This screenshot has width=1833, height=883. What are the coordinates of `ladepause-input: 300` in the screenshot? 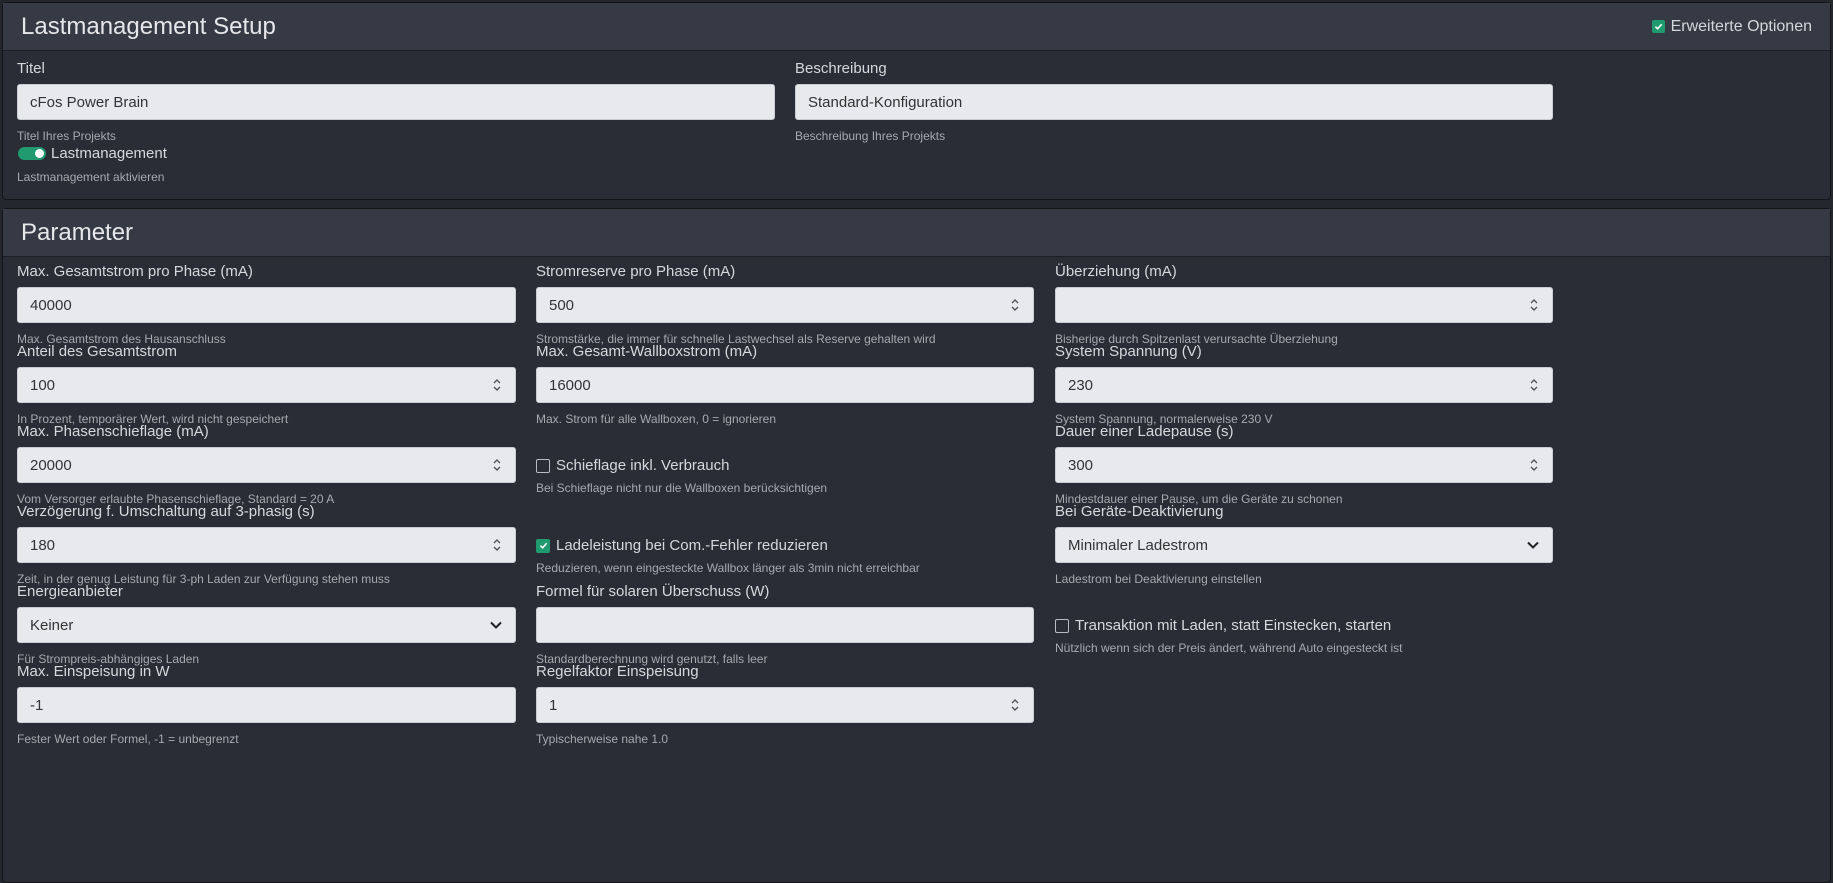 It's located at (1304, 465).